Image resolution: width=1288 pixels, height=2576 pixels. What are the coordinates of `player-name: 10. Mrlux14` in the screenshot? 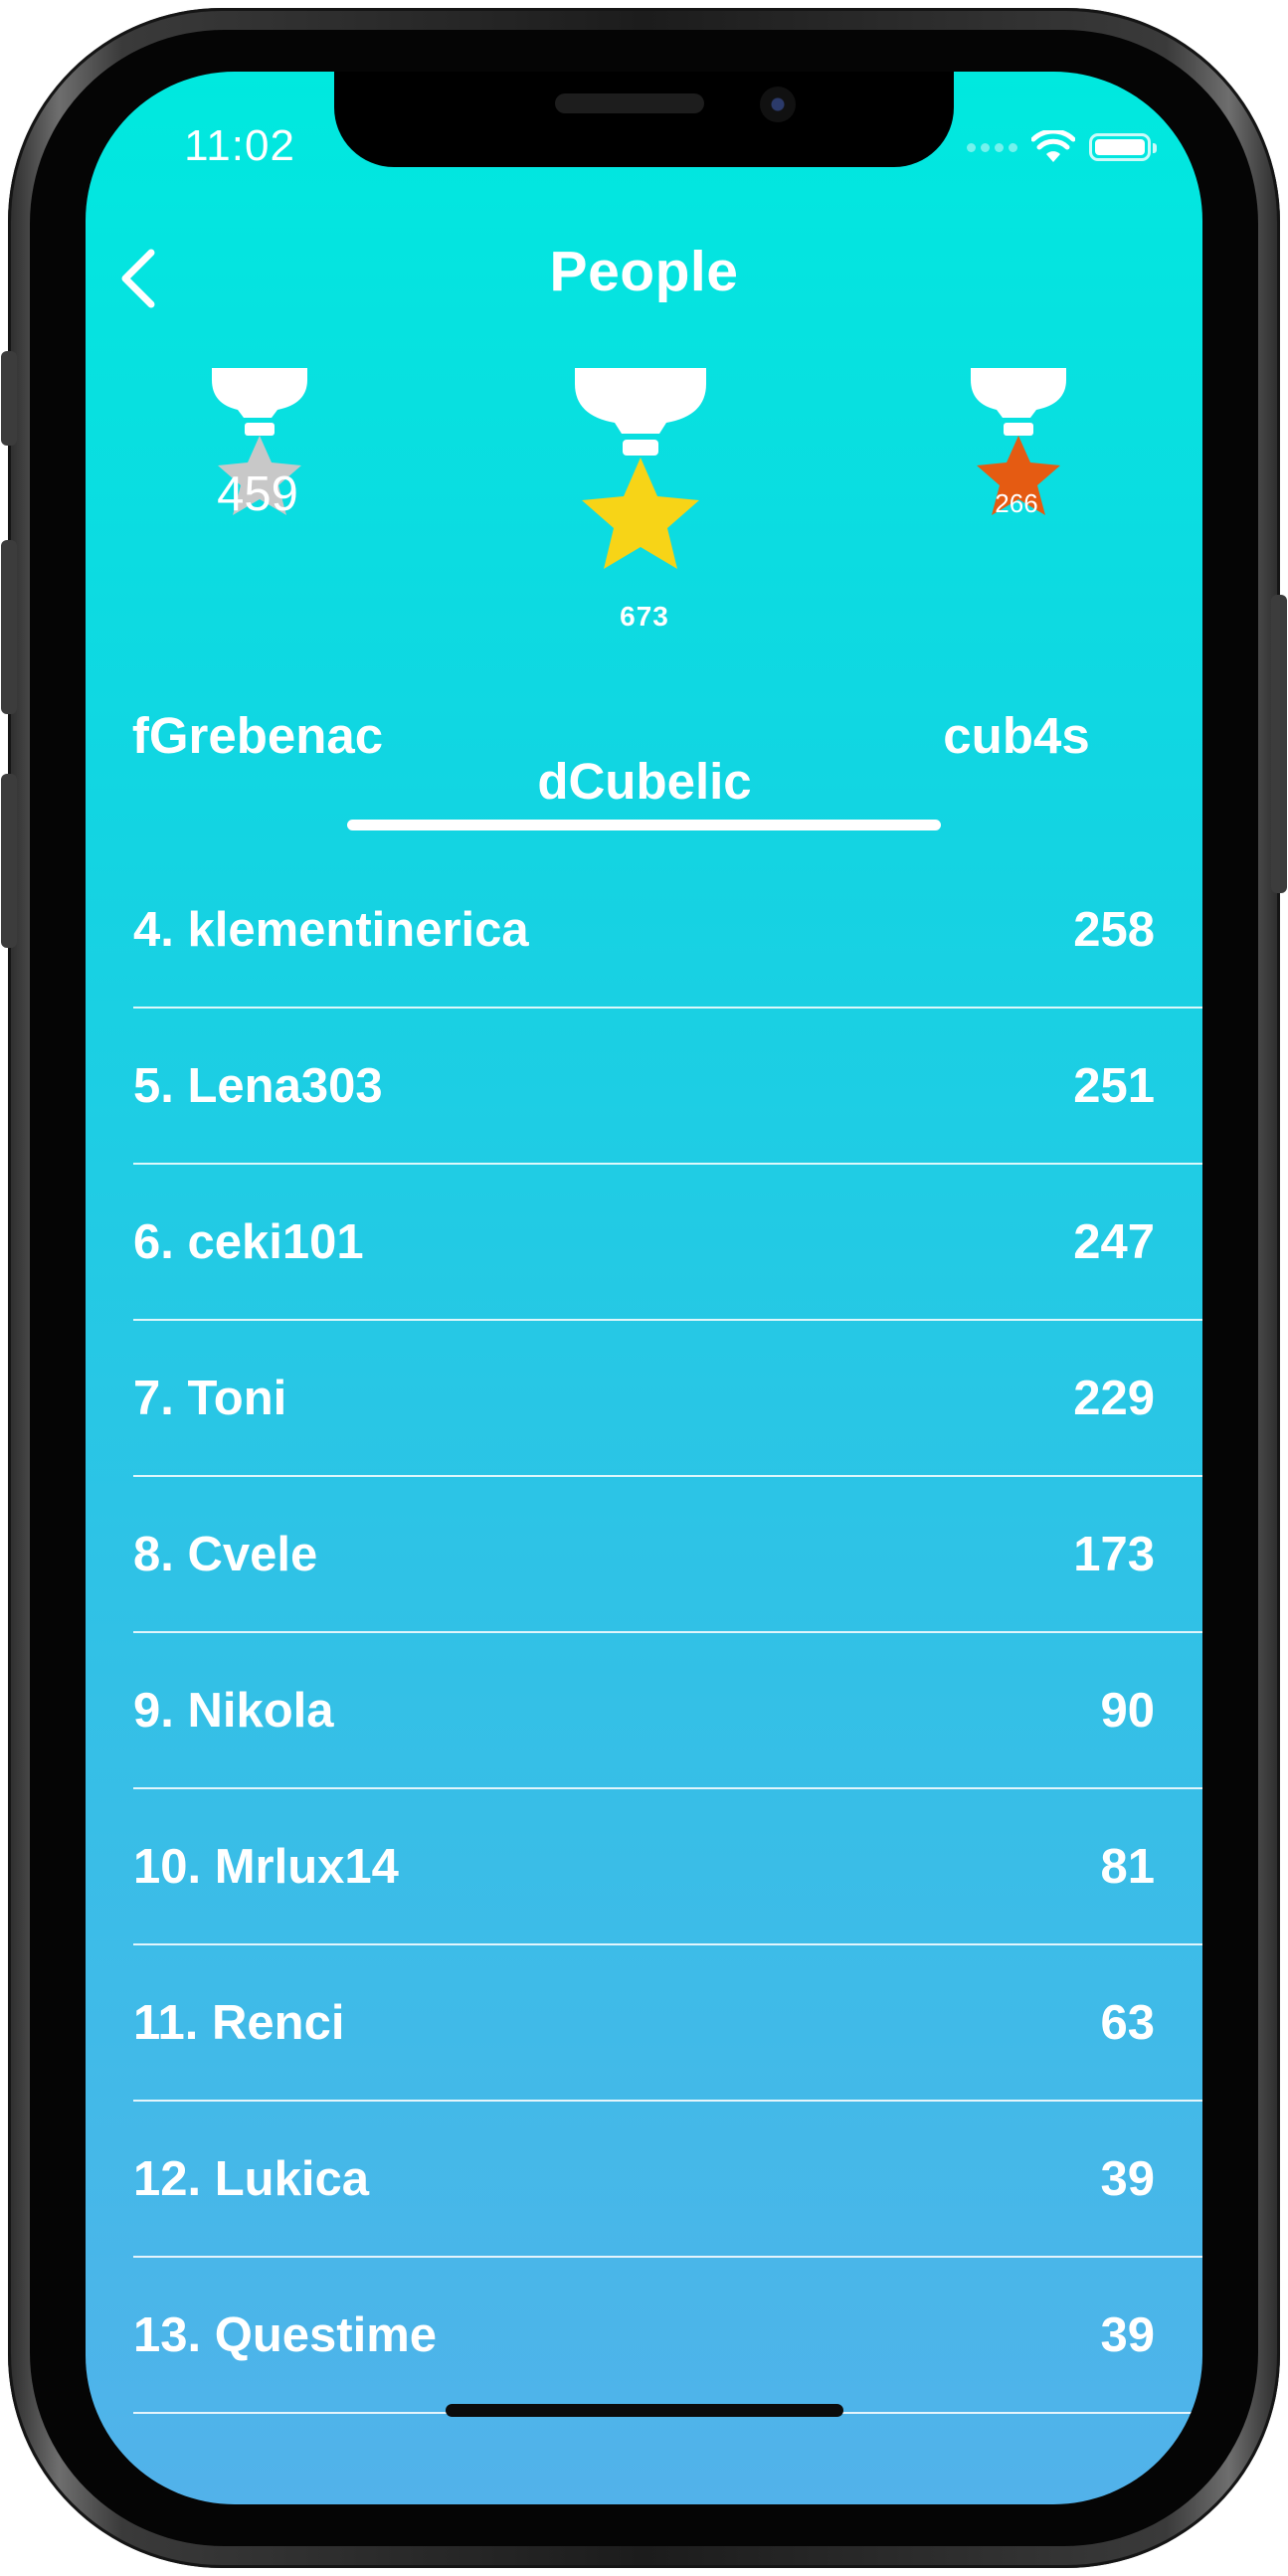 It's located at (266, 1866).